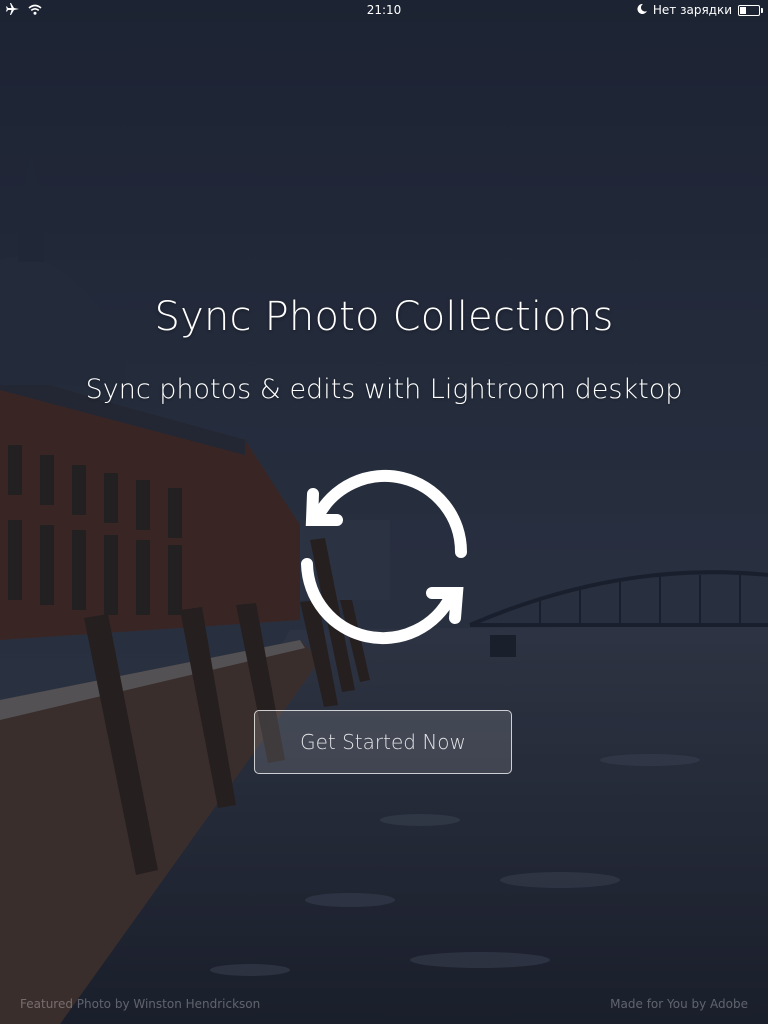  What do you see at coordinates (679, 1004) in the screenshot?
I see `footer-tagline: Made for You by Adobe` at bounding box center [679, 1004].